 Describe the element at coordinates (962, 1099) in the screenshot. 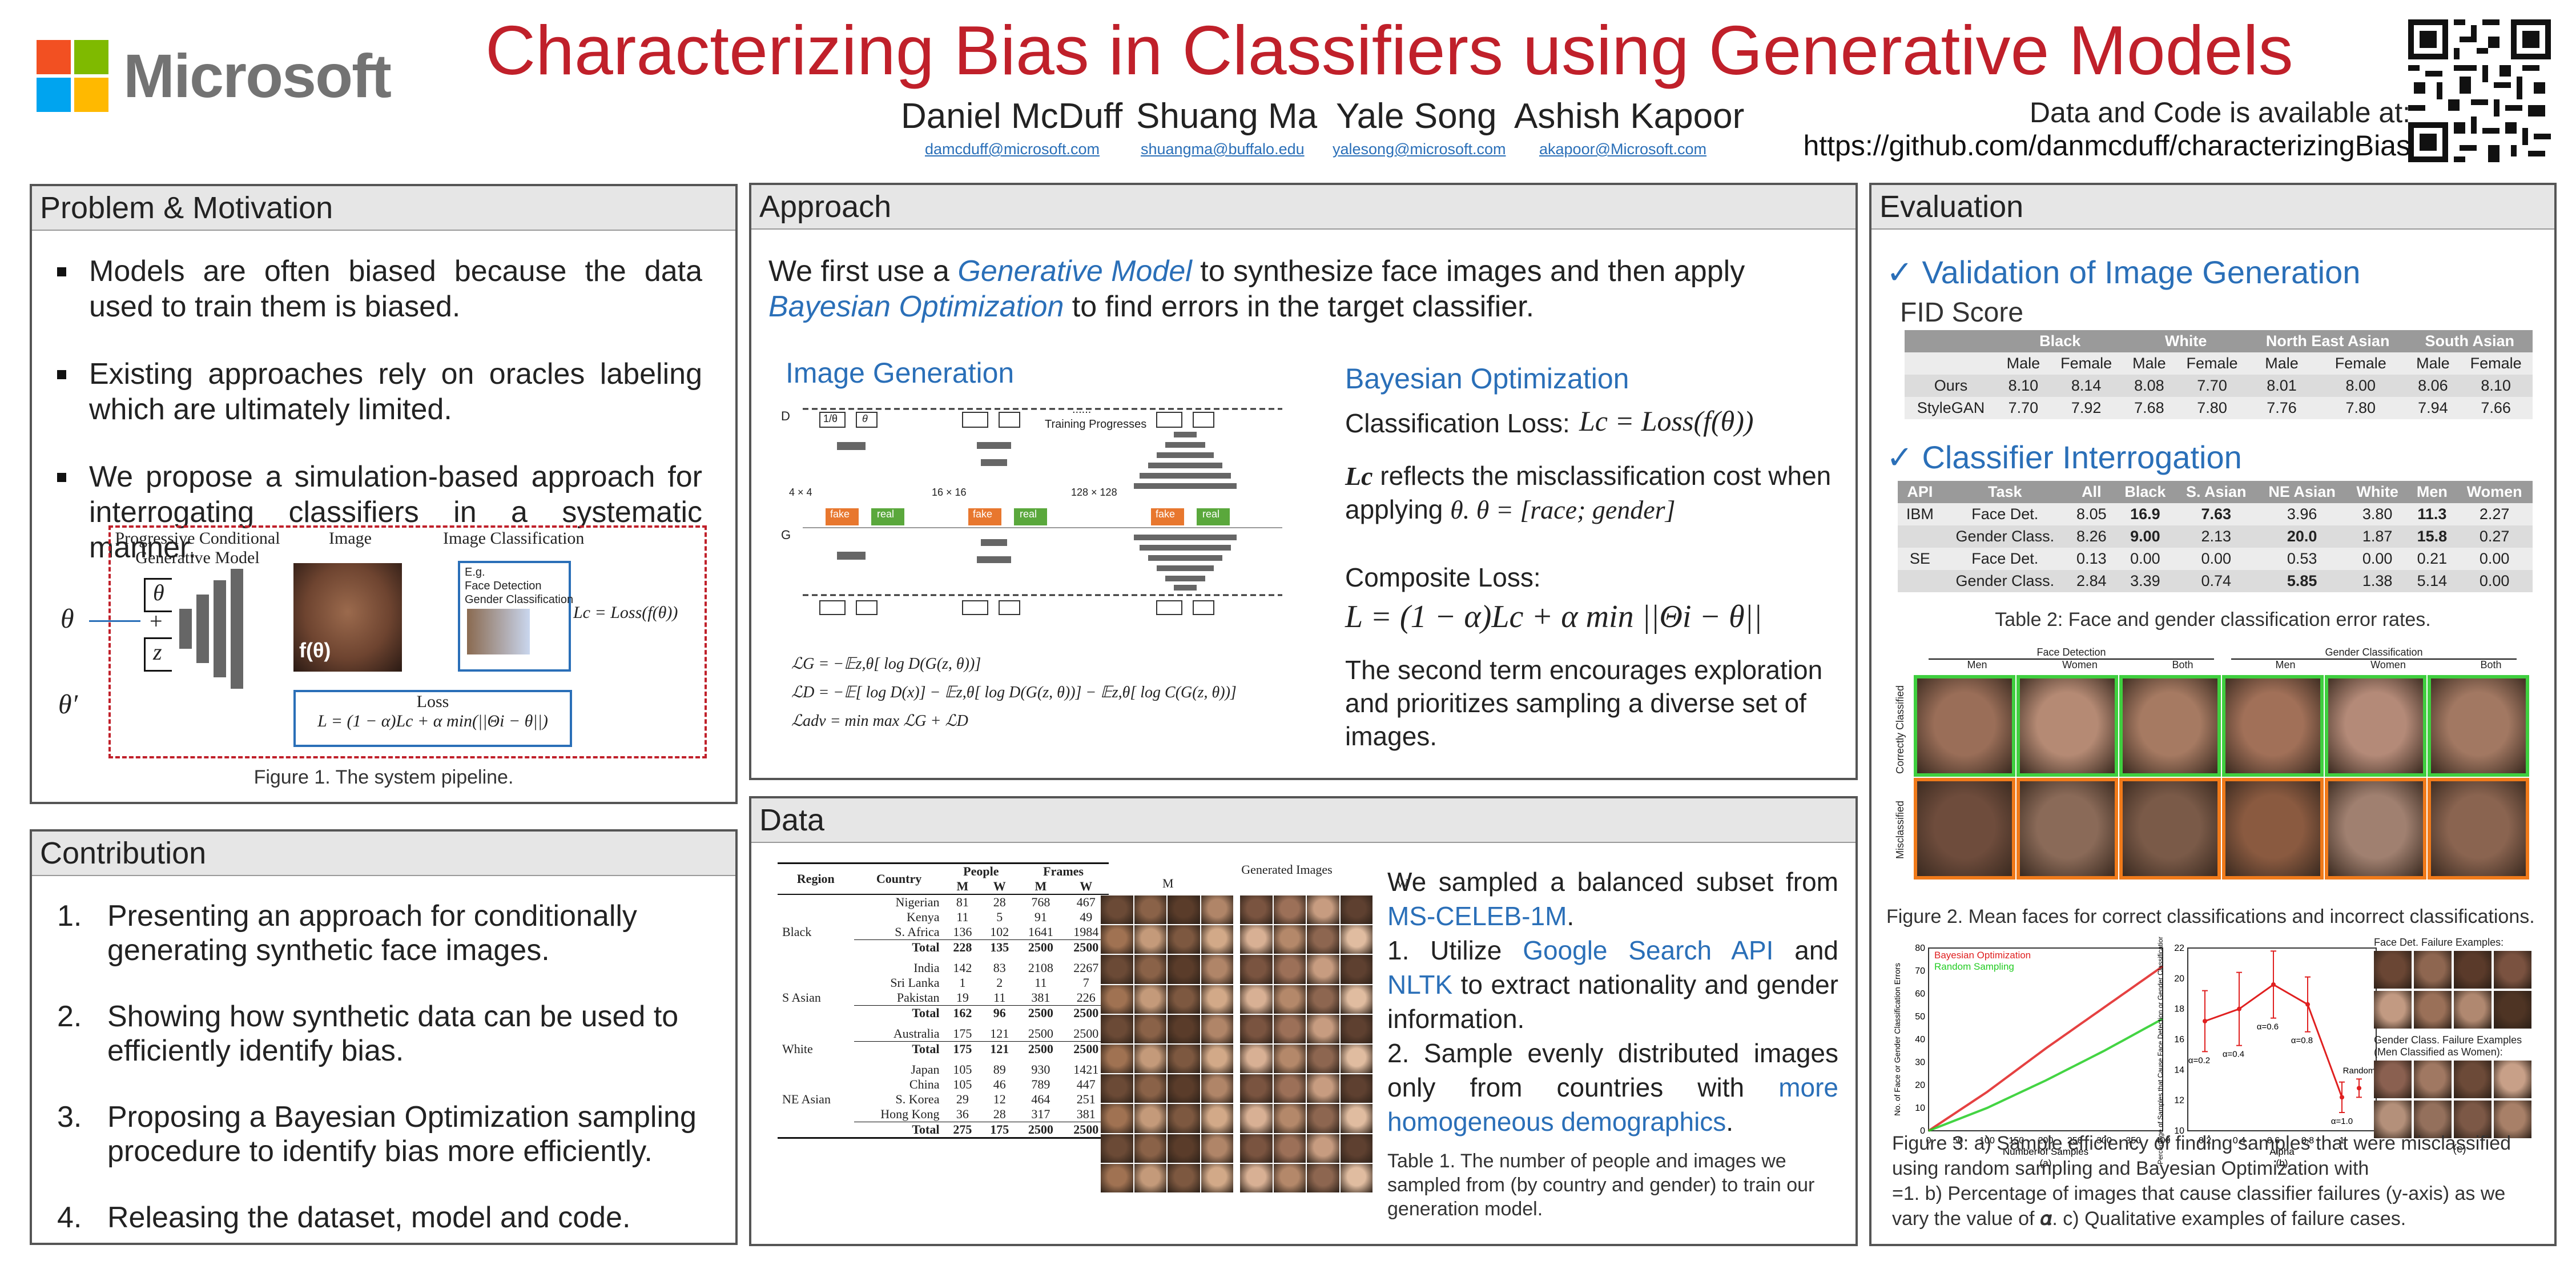

I see `value-cell: 29` at that location.